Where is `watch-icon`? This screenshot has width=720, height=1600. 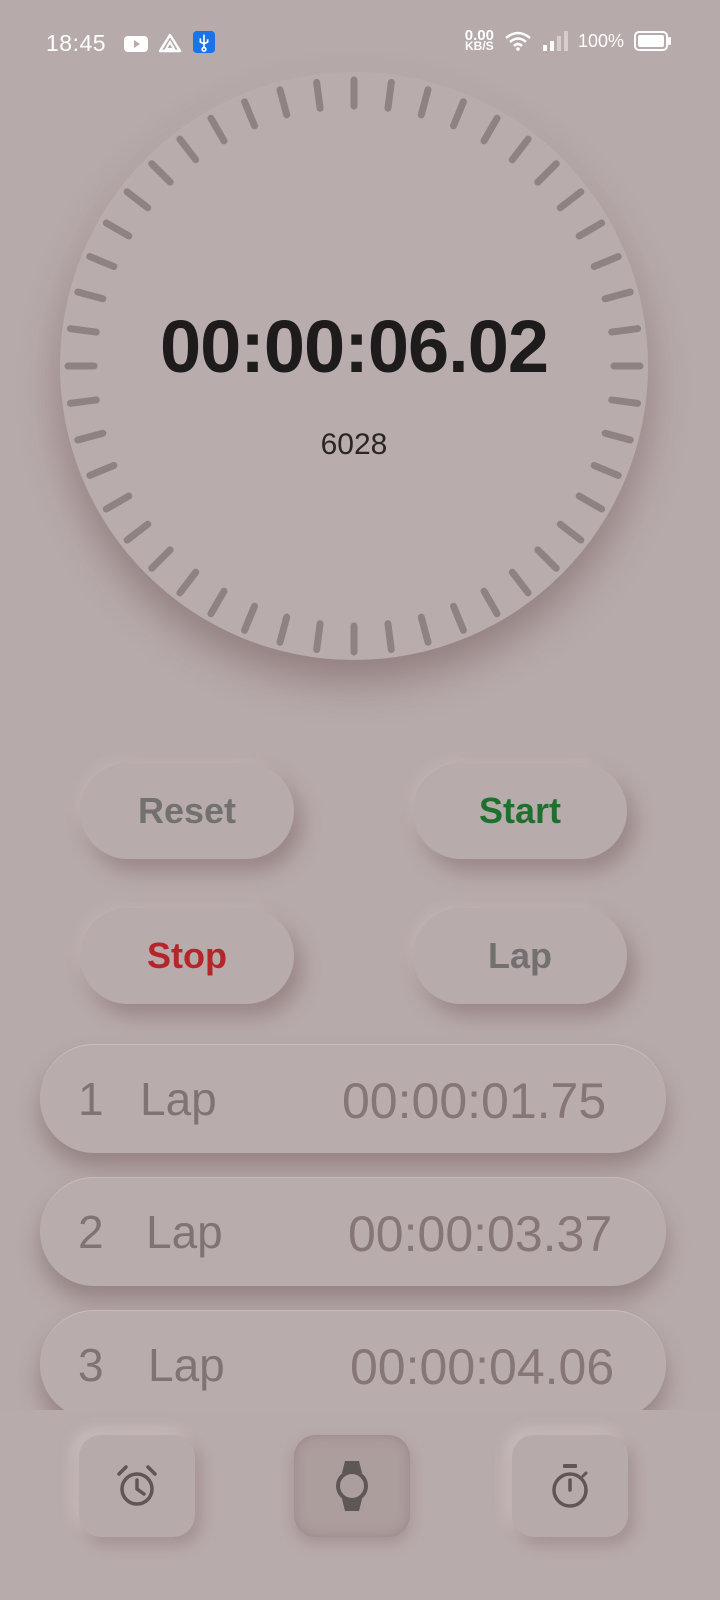
watch-icon is located at coordinates (352, 1486).